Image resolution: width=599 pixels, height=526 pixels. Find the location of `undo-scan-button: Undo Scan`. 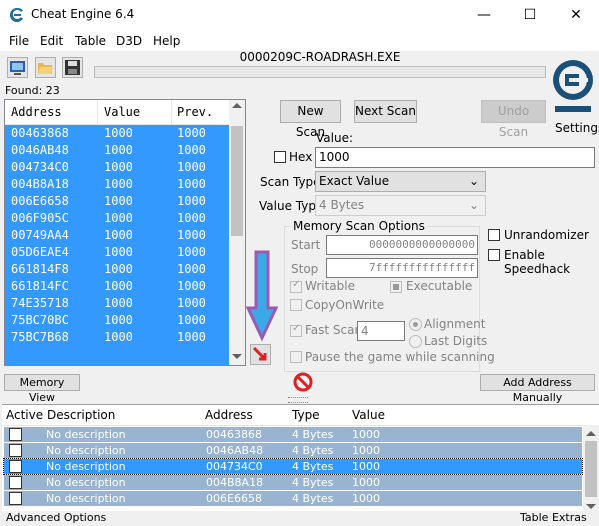

undo-scan-button: Undo Scan is located at coordinates (513, 119).